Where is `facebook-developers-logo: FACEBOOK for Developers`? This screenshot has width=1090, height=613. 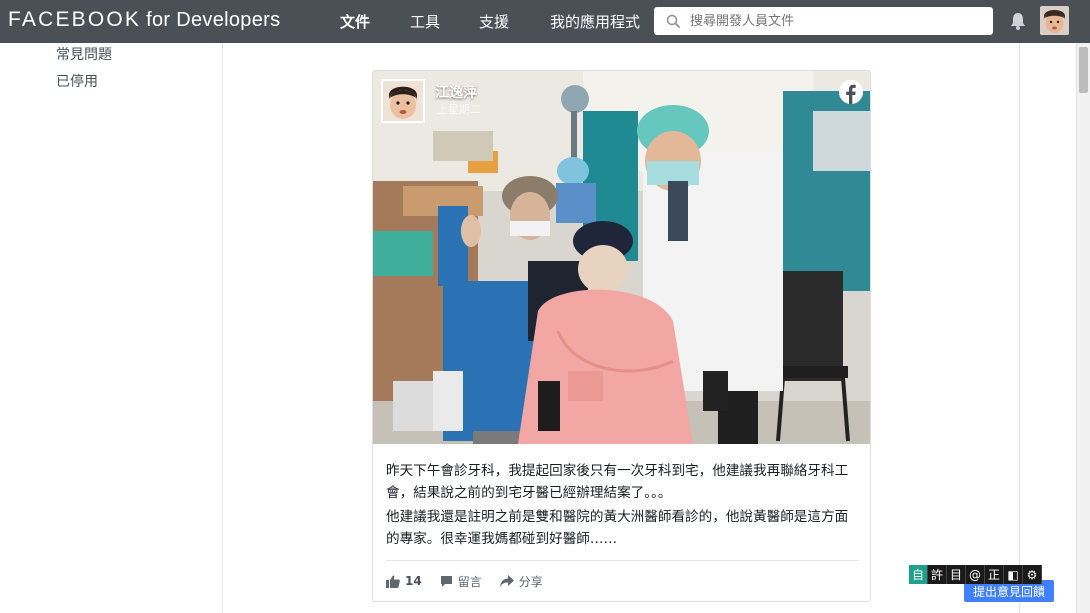 facebook-developers-logo: FACEBOOK for Developers is located at coordinates (144, 20).